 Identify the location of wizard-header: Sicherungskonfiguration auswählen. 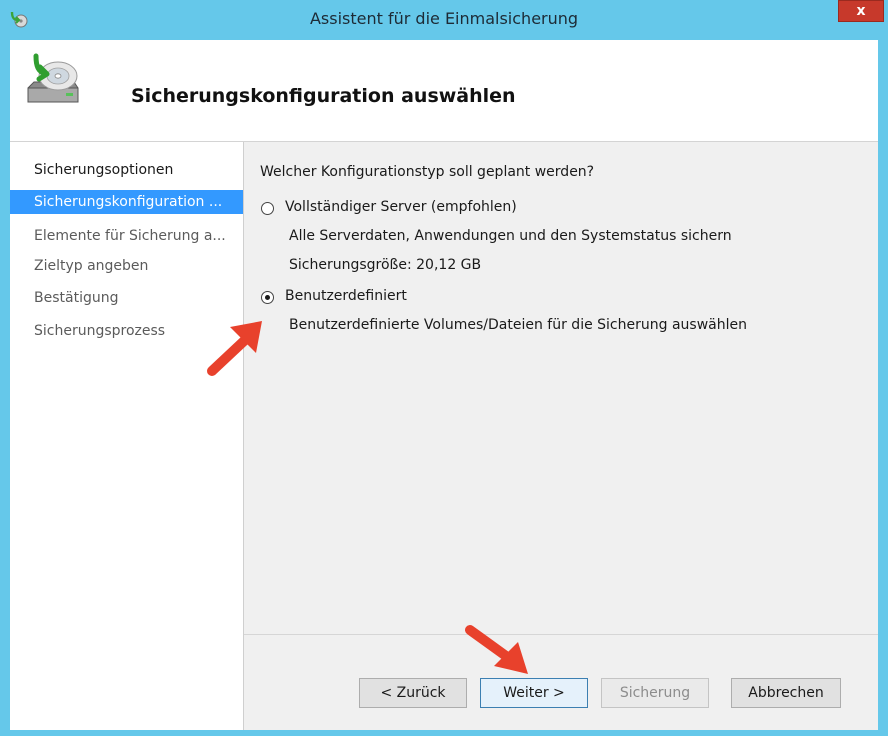
(444, 90).